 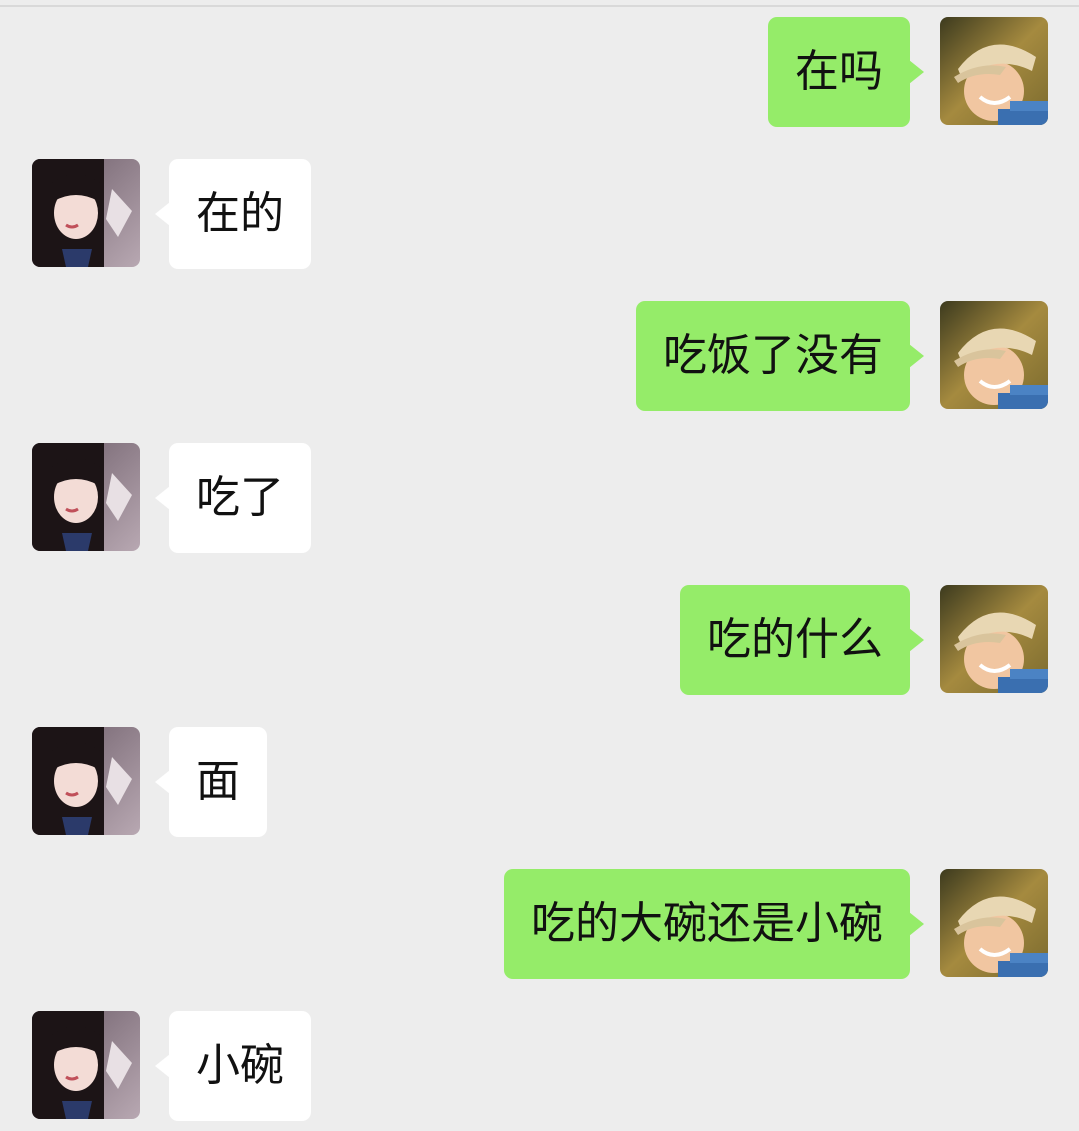 What do you see at coordinates (802, 640) in the screenshot?
I see `message-bubble-sent: 吃的什么` at bounding box center [802, 640].